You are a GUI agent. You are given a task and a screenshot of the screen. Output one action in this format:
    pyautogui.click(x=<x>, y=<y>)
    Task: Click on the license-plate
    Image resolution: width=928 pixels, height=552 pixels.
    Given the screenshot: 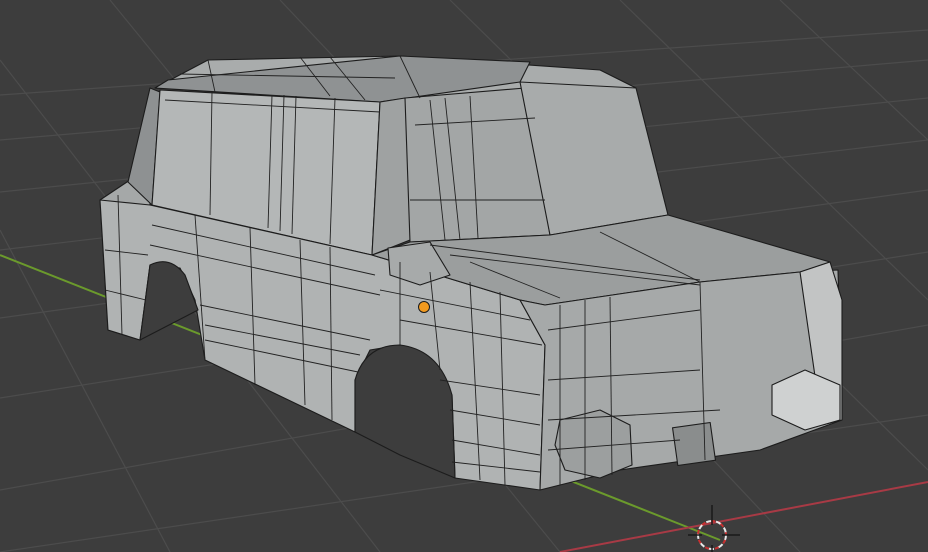 What is the action you would take?
    pyautogui.click(x=694, y=444)
    